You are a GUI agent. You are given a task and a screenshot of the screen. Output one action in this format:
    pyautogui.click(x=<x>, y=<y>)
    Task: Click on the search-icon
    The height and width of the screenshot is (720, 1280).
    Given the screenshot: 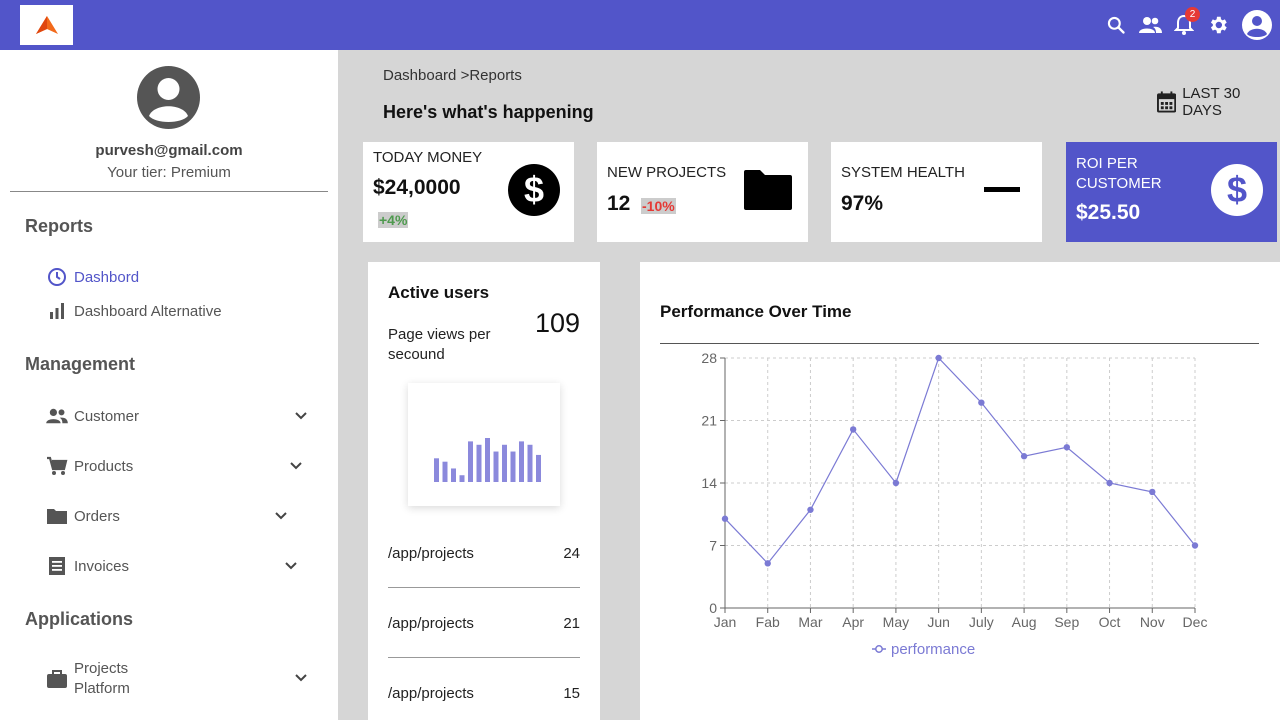 What is the action you would take?
    pyautogui.click(x=1116, y=25)
    